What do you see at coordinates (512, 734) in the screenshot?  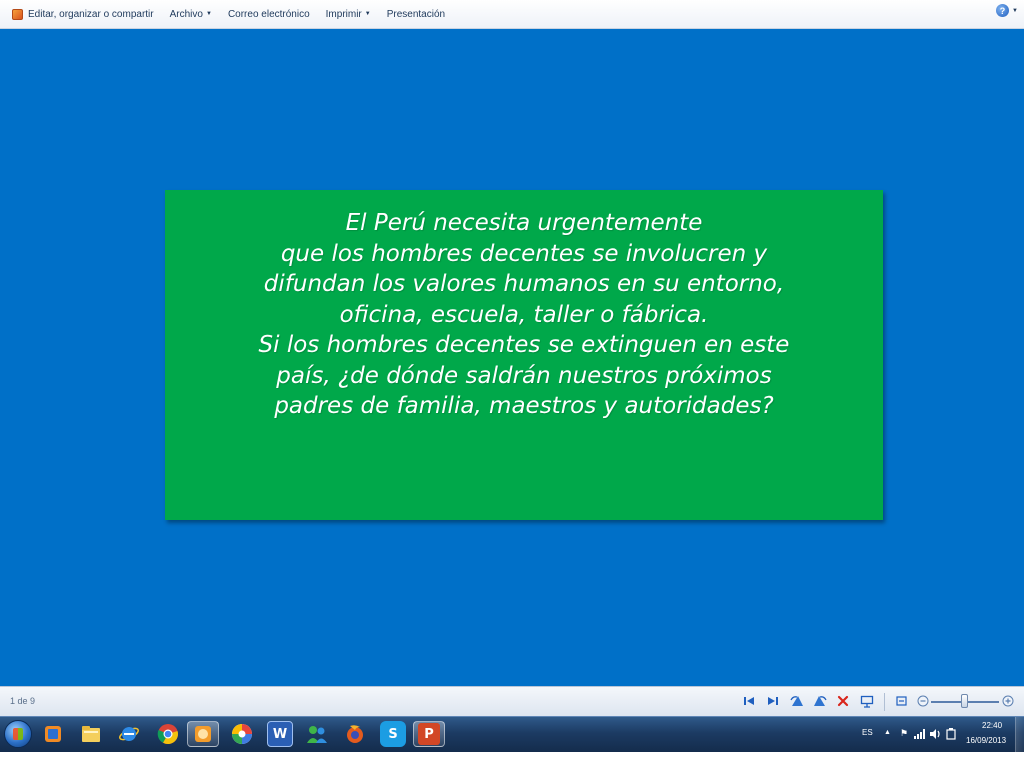 I see `taskbar: W S P ES ▲ ⚑ 22:40 16/09/2013` at bounding box center [512, 734].